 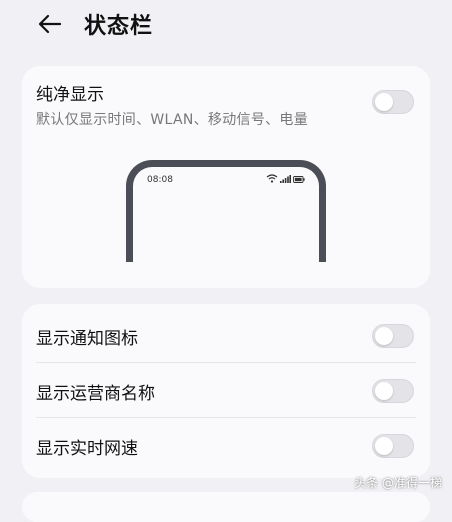 I want to click on pure-display-toggle, so click(x=393, y=102).